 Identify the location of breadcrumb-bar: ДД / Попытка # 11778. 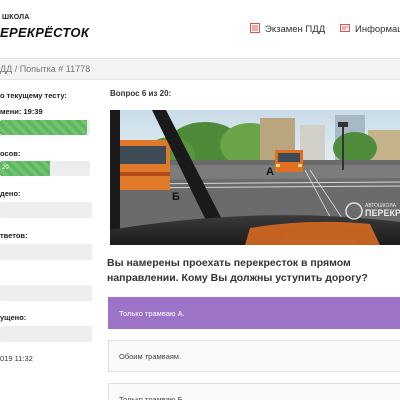
(200, 69).